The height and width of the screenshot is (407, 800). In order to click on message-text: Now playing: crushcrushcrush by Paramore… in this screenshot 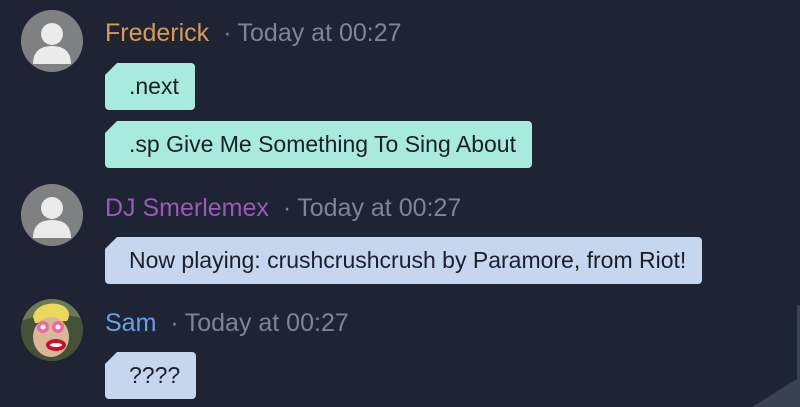, I will do `click(408, 260)`.